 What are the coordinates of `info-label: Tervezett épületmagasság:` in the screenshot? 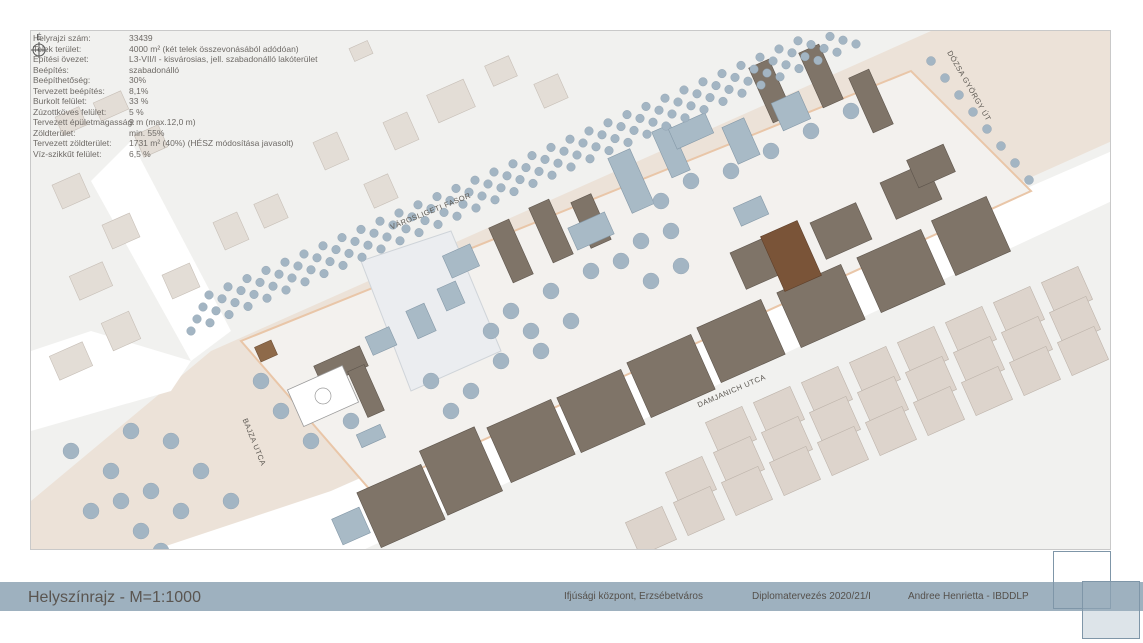 It's located at (84, 122).